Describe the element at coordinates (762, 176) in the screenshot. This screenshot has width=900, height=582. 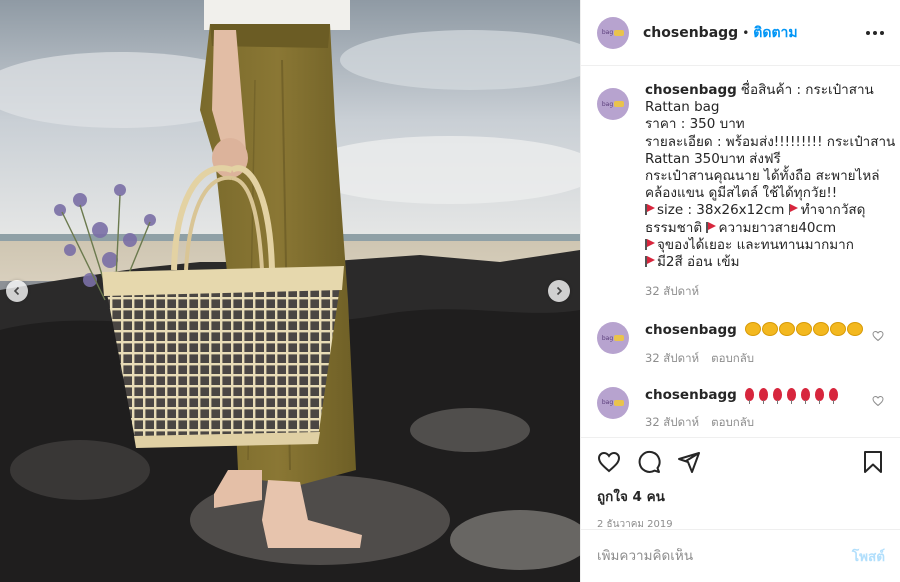
I see `caption-line: กระเป๋าสานคุณนาย ได้ทั้งถือ สะพายไหล่` at that location.